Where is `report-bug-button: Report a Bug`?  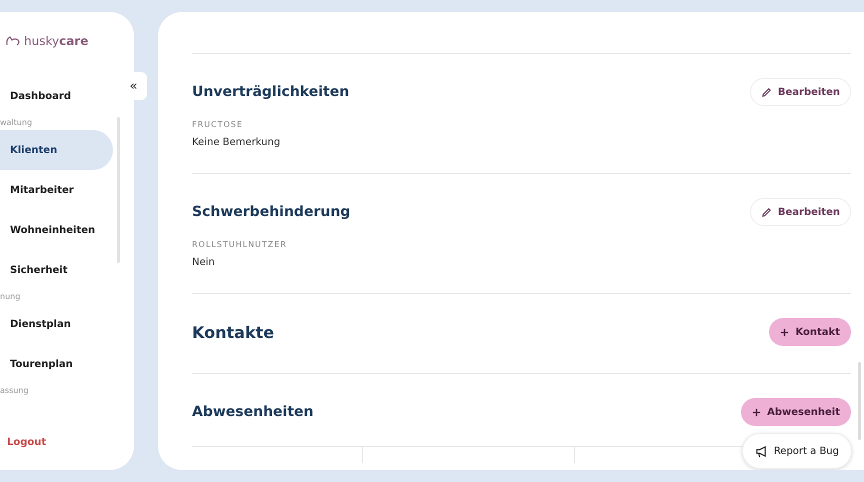
report-bug-button: Report a Bug is located at coordinates (797, 451).